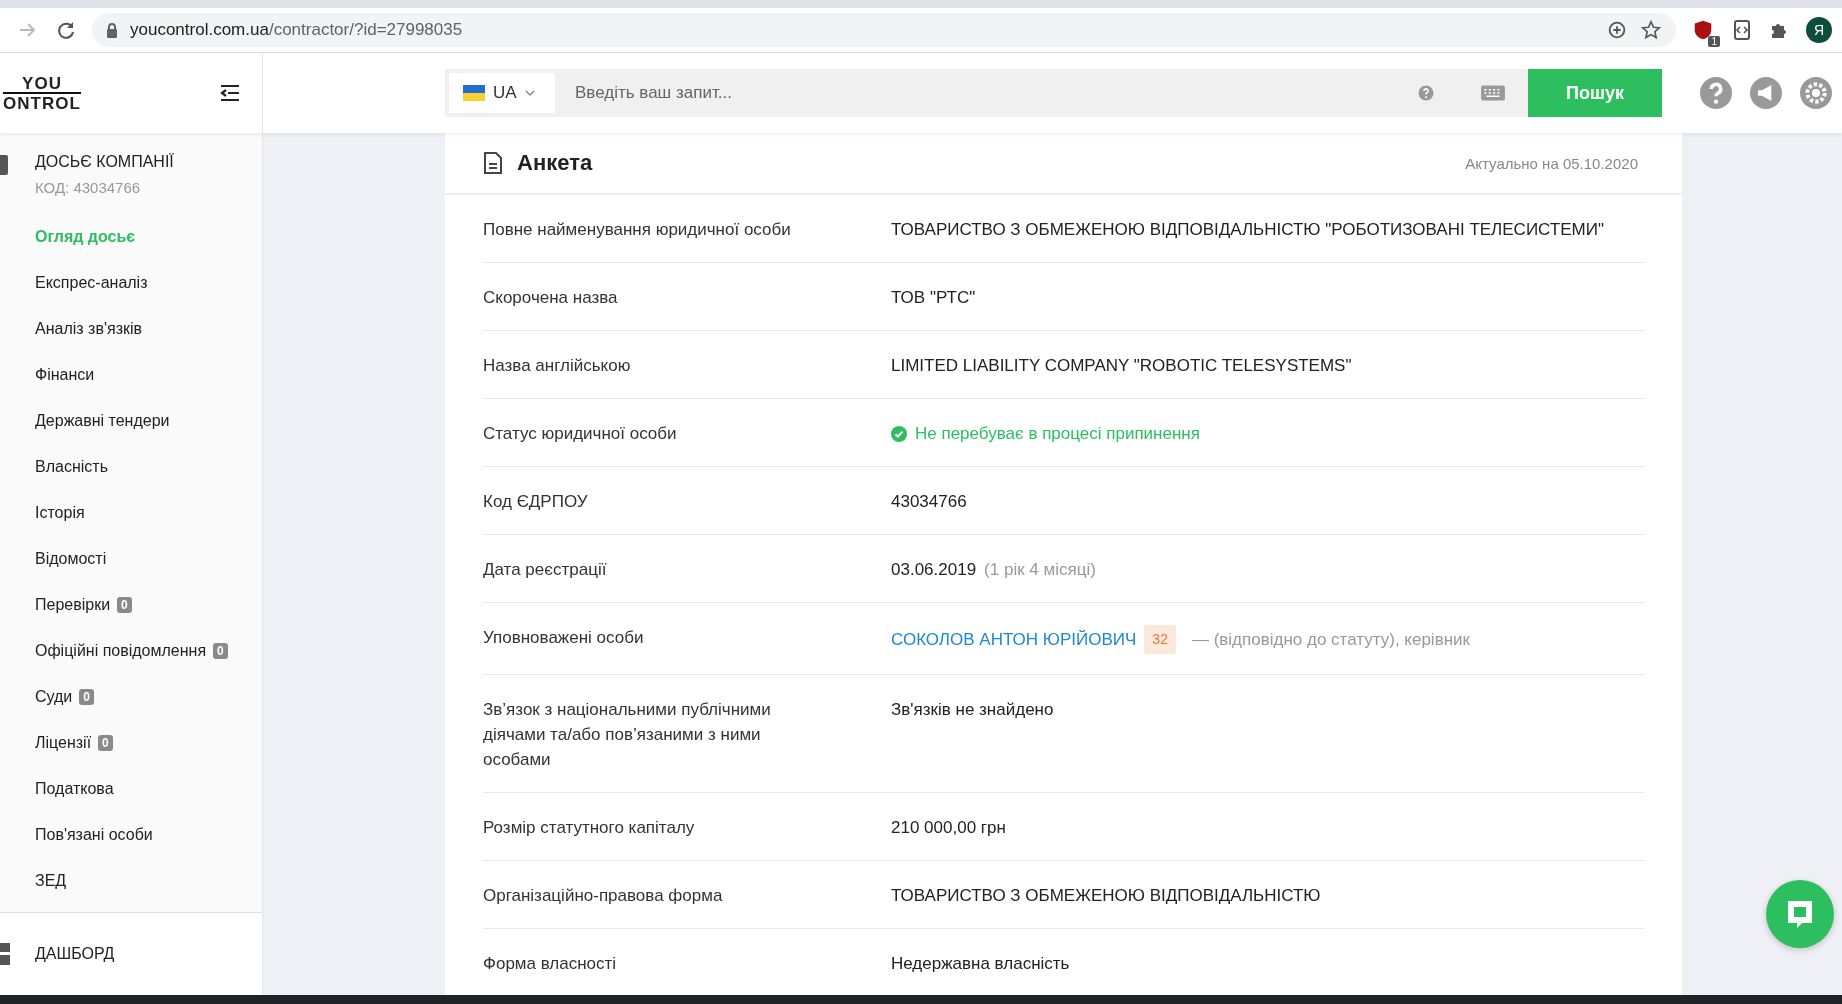  I want to click on field-label: Уповноважені особи, so click(564, 638).